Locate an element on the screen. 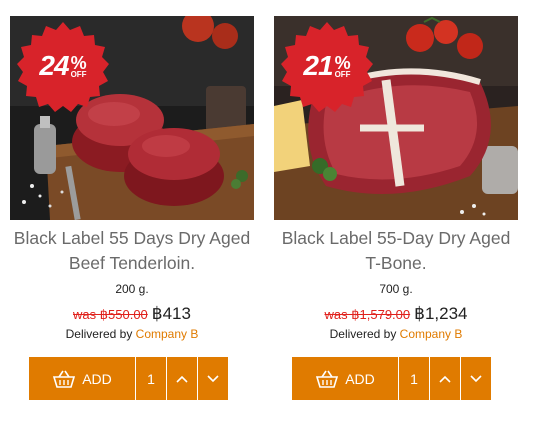  price-row: was ฿1,579.00 ฿1,234 is located at coordinates (396, 314).